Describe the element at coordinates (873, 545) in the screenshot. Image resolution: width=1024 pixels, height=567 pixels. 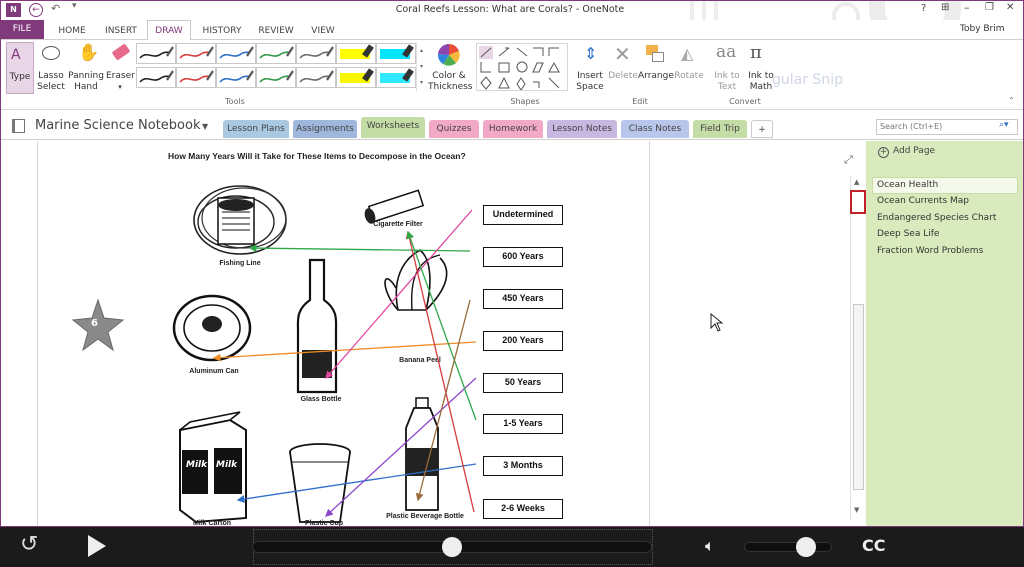
I see `closed-captions-button: CC` at that location.